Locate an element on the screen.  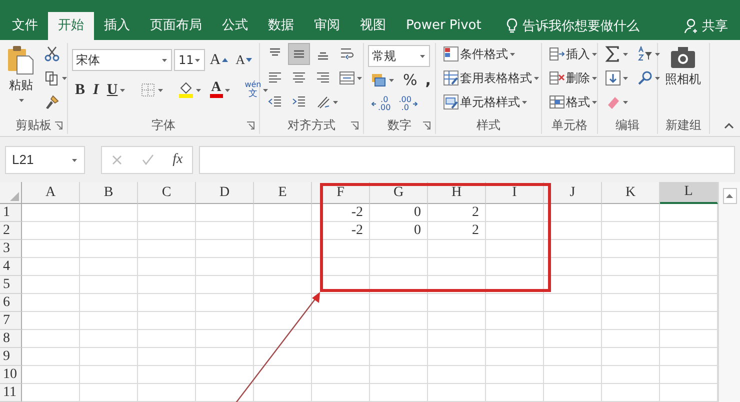
ribbon-tab: 数据 is located at coordinates (281, 26).